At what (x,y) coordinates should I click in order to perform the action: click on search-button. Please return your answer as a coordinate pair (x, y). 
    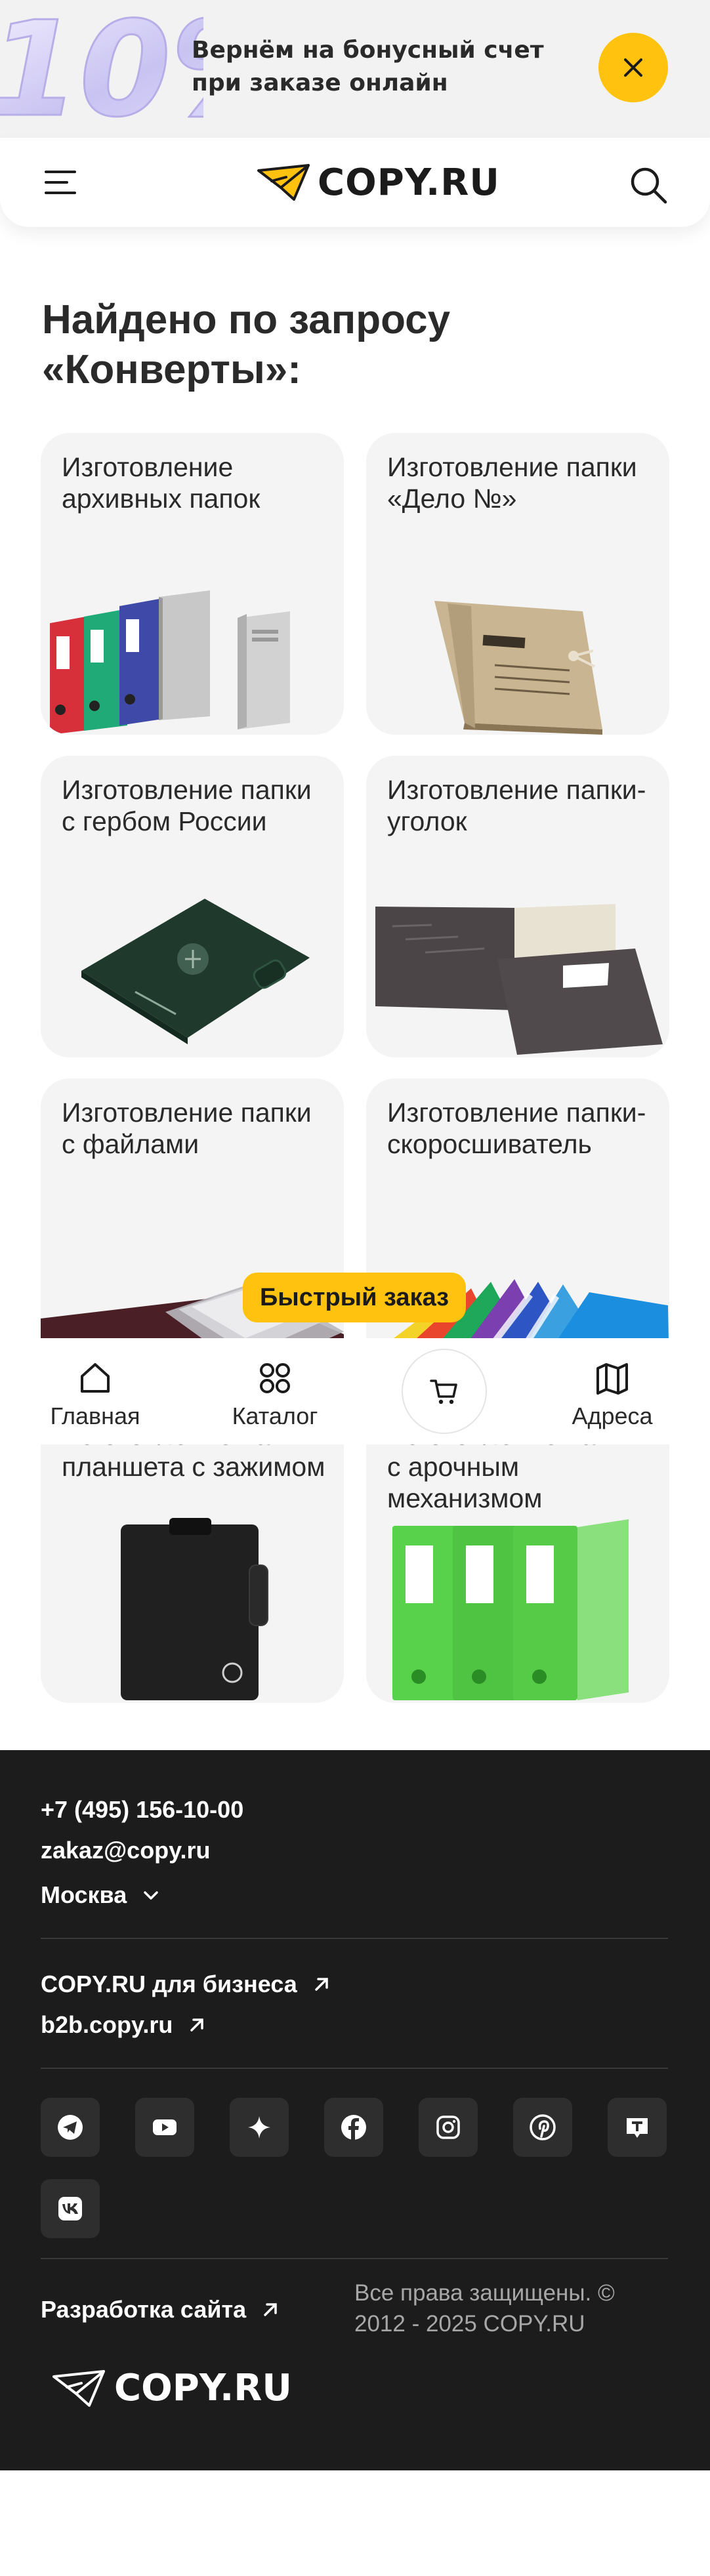
    Looking at the image, I should click on (648, 185).